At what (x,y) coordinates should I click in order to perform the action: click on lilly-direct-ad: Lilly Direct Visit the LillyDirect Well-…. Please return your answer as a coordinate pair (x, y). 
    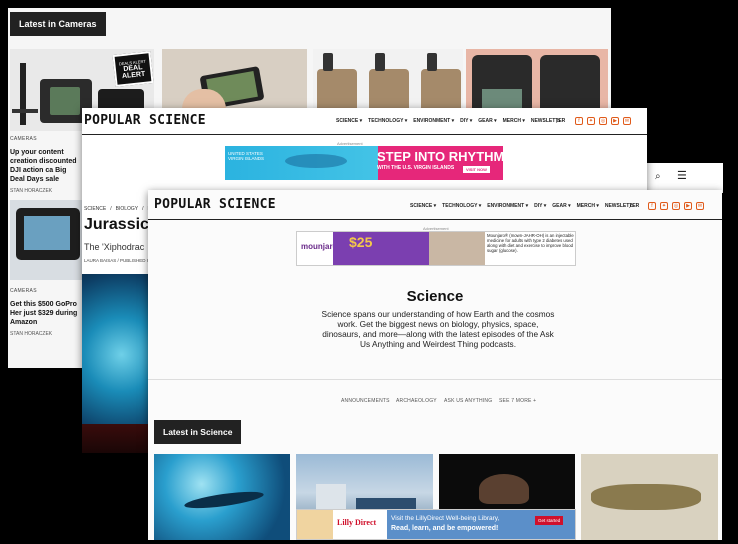
    Looking at the image, I should click on (436, 524).